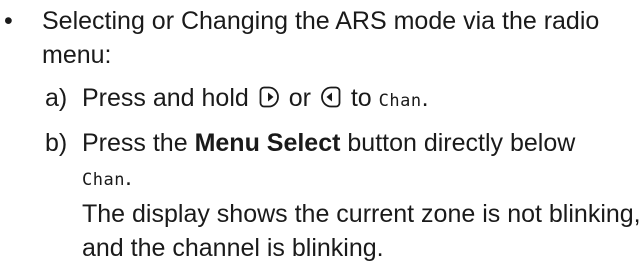 The height and width of the screenshot is (273, 644). What do you see at coordinates (56, 98) in the screenshot?
I see `step-a-marker: a)` at bounding box center [56, 98].